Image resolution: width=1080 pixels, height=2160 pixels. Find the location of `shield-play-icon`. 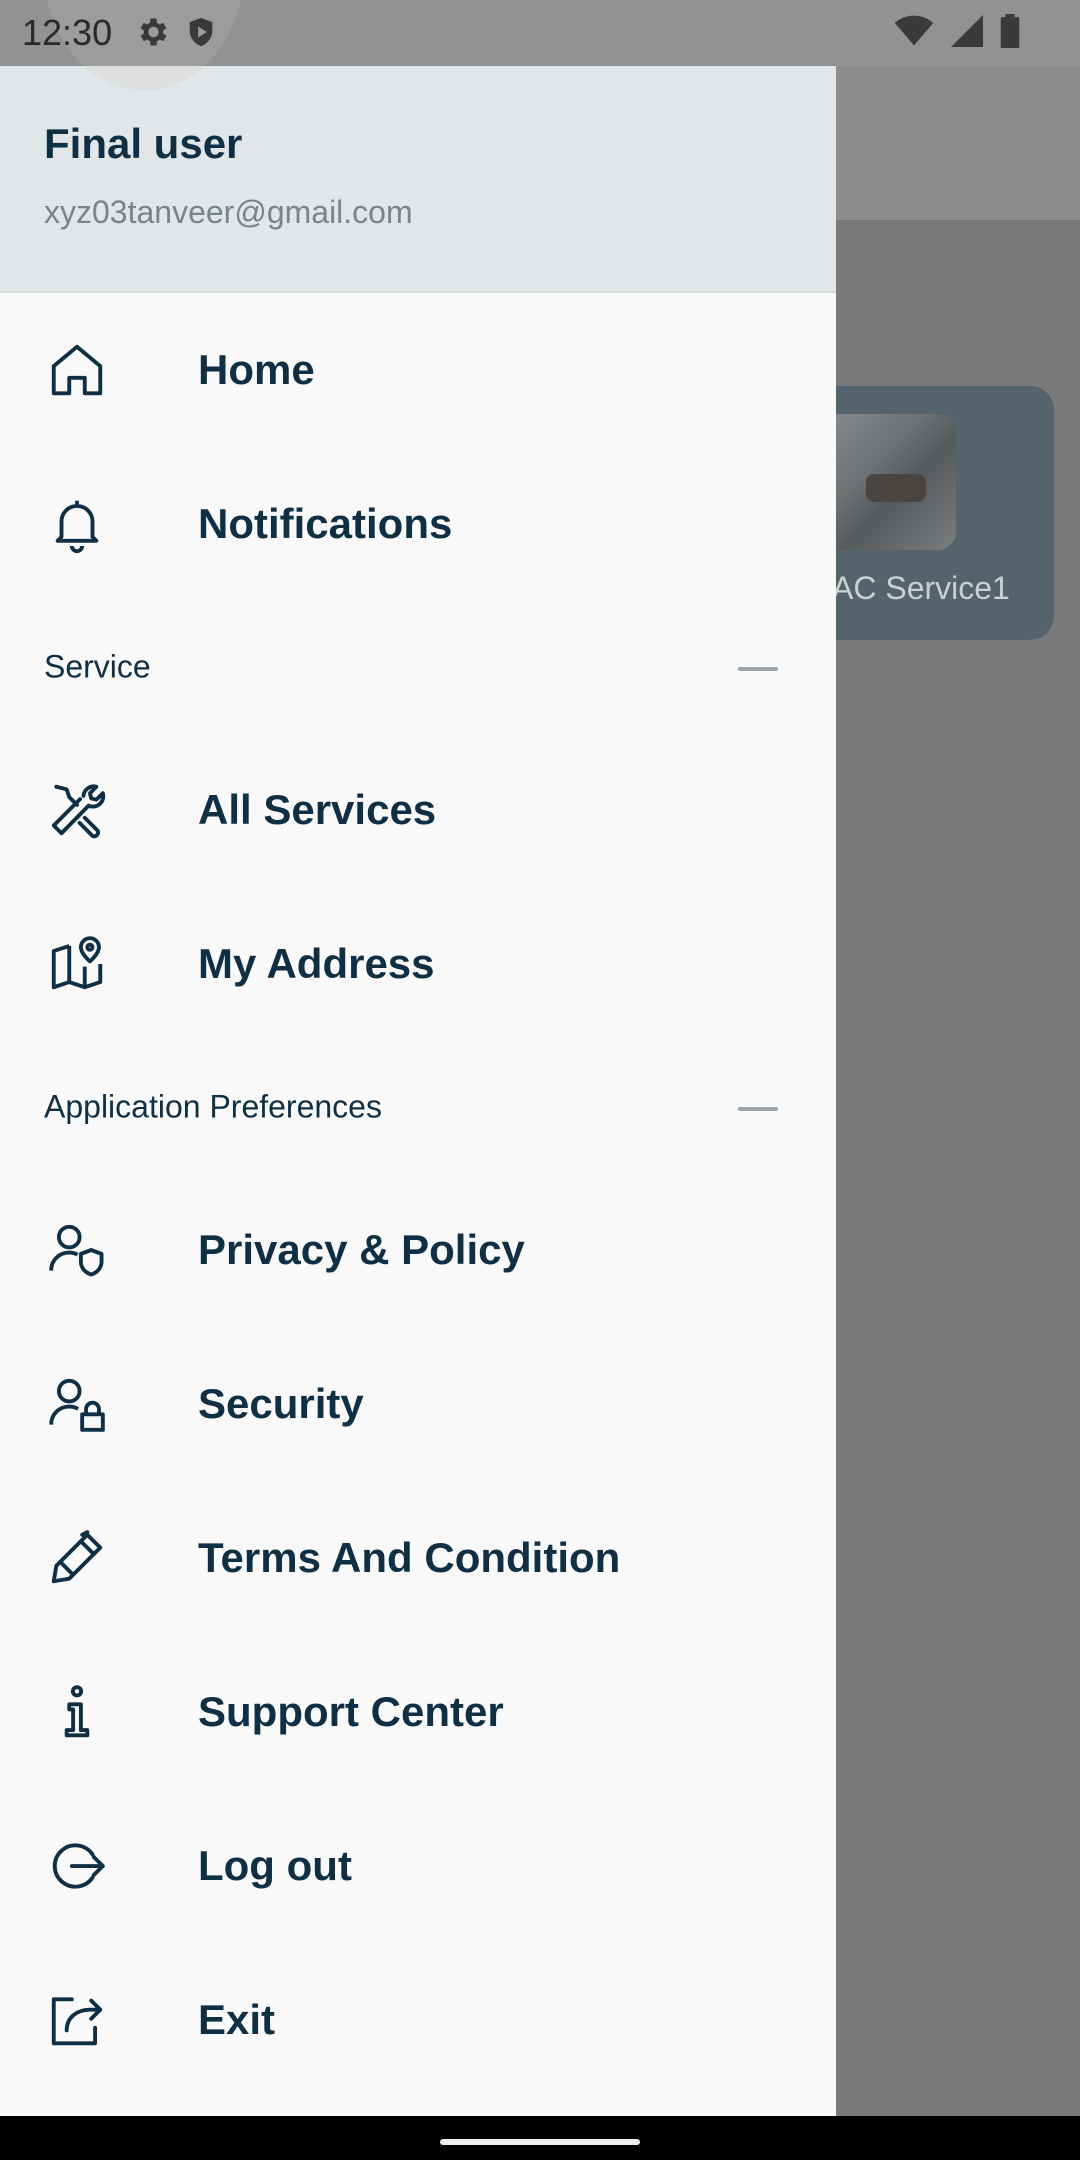

shield-play-icon is located at coordinates (201, 32).